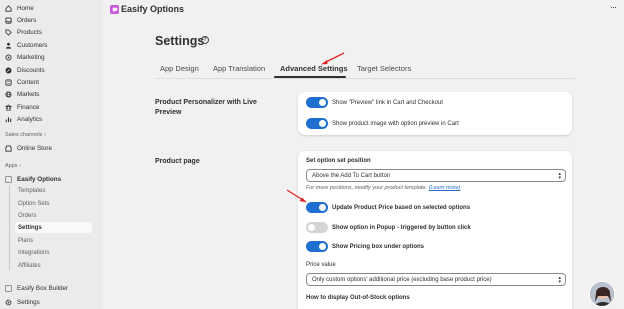  I want to click on more-actions-icon: ···, so click(613, 7).